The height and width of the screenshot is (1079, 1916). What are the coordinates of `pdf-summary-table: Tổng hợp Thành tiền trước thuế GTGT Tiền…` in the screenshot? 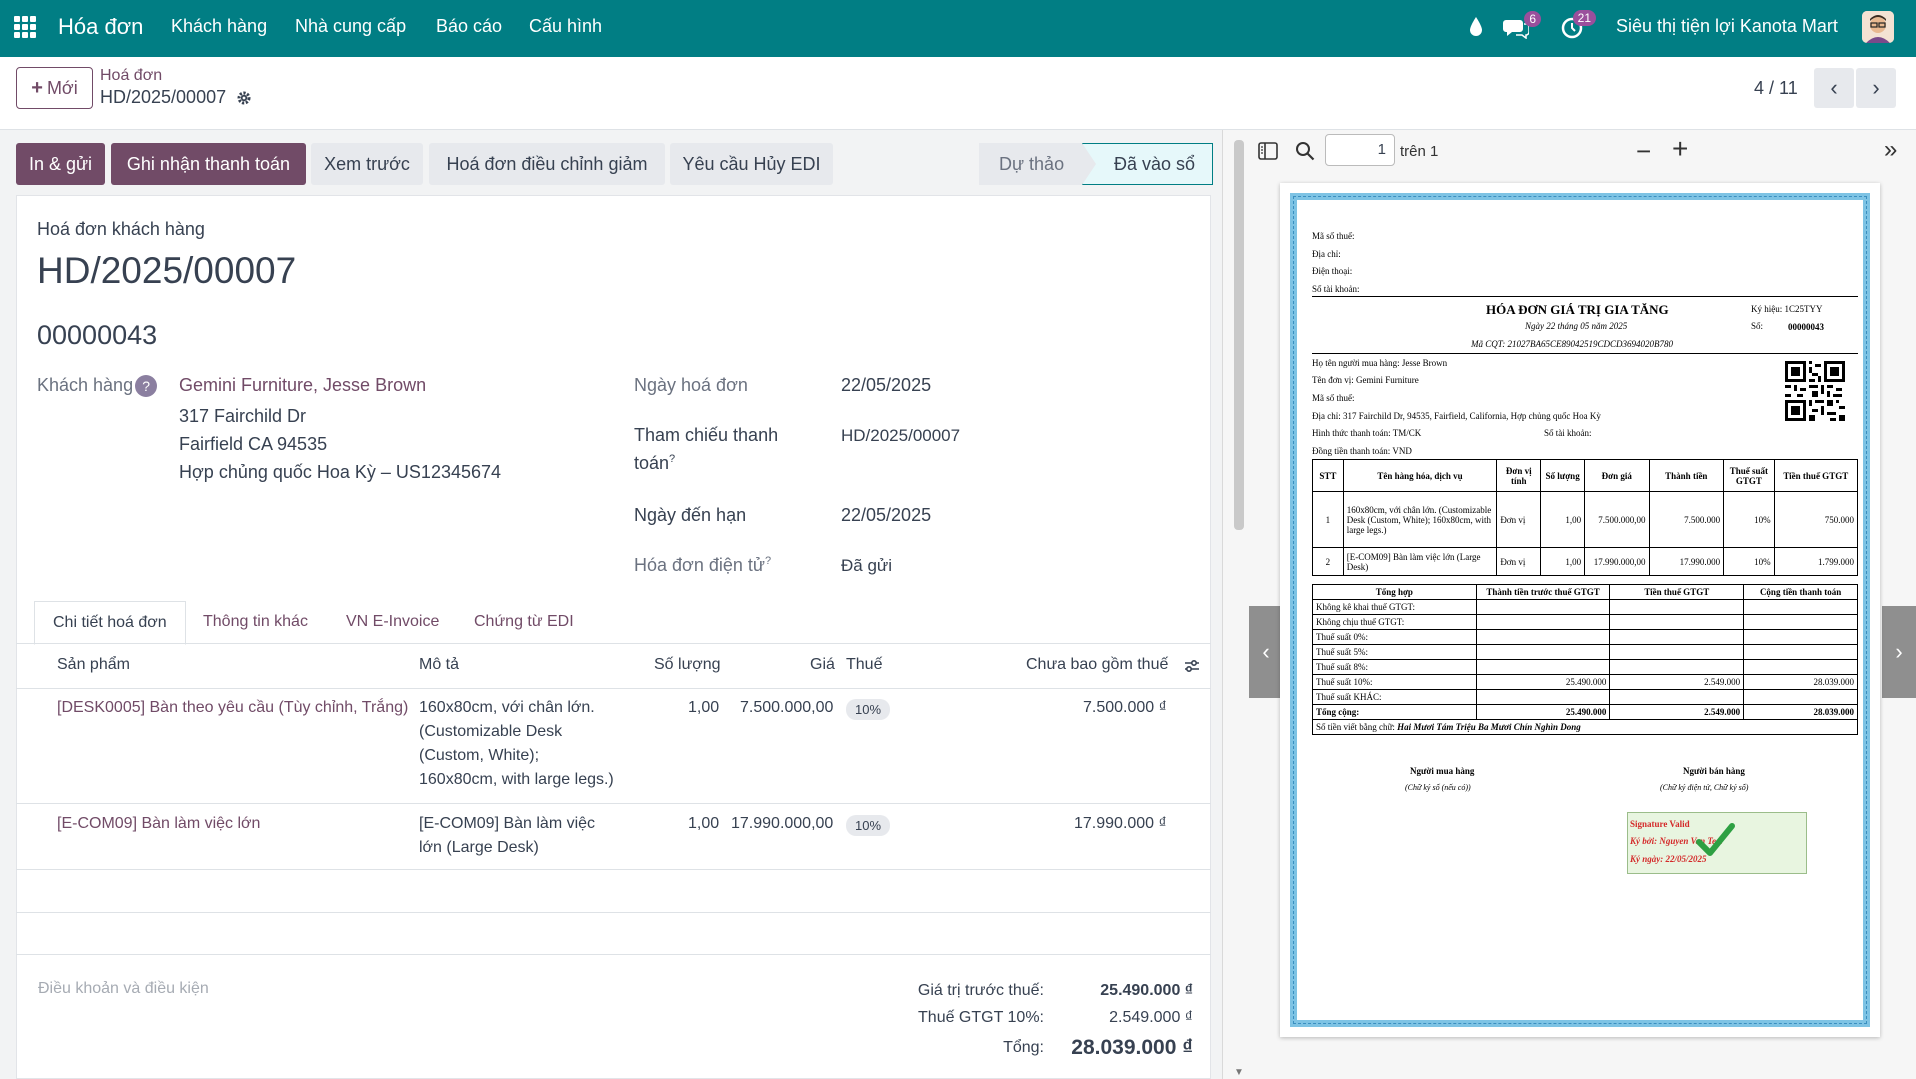 It's located at (1585, 659).